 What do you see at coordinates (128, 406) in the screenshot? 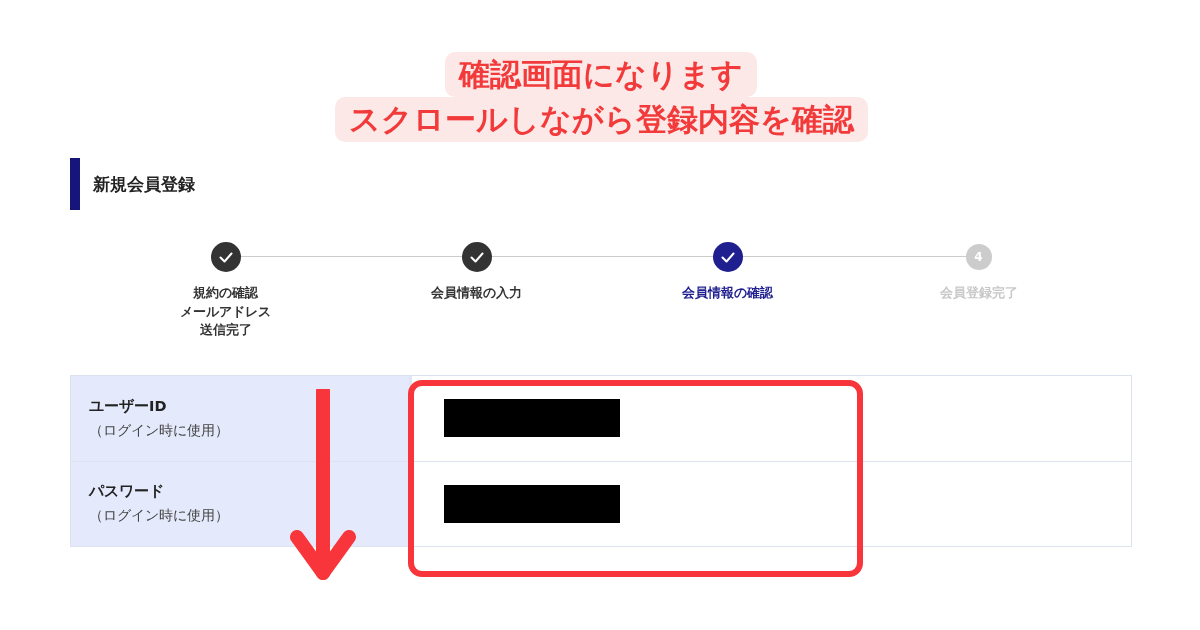
I see `field-label: ユーザーID` at bounding box center [128, 406].